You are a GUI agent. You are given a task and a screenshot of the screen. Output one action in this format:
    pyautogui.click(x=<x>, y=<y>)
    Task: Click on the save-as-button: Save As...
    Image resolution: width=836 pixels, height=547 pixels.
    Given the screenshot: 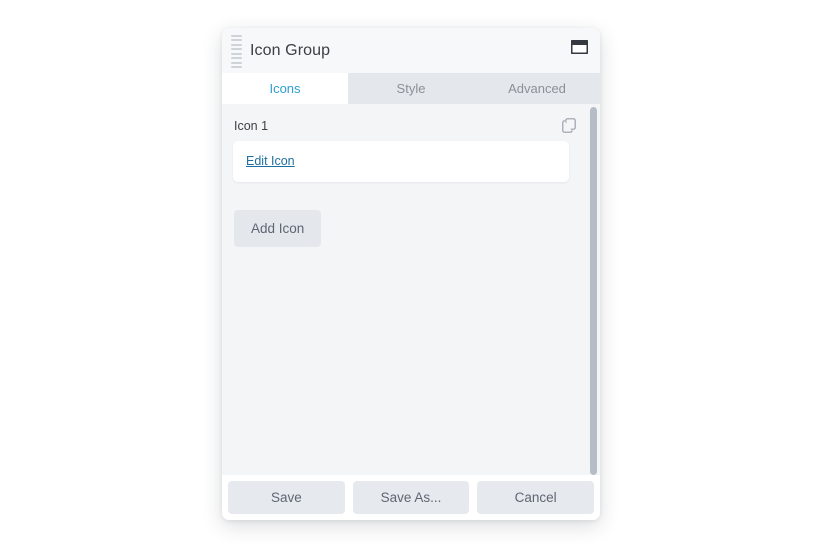 What is the action you would take?
    pyautogui.click(x=411, y=497)
    